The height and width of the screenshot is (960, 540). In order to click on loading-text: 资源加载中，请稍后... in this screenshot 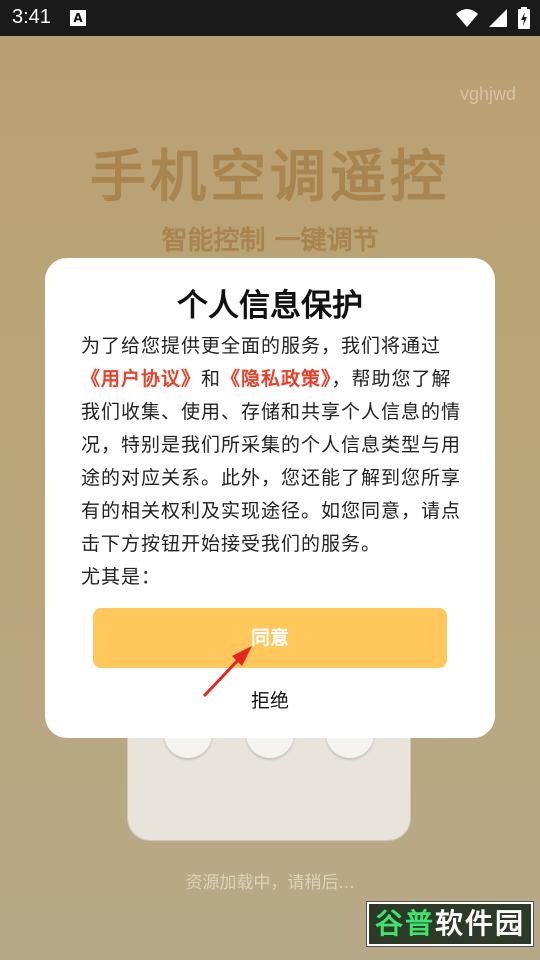, I will do `click(270, 883)`.